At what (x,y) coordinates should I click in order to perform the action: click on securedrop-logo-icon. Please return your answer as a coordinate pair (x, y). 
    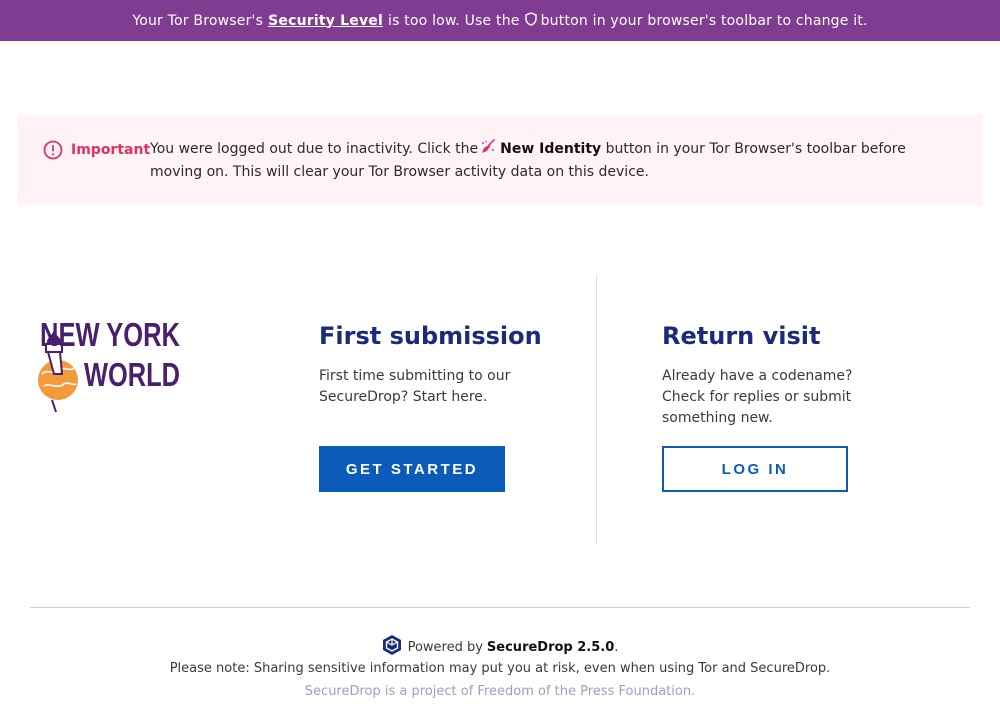
    Looking at the image, I should click on (392, 647).